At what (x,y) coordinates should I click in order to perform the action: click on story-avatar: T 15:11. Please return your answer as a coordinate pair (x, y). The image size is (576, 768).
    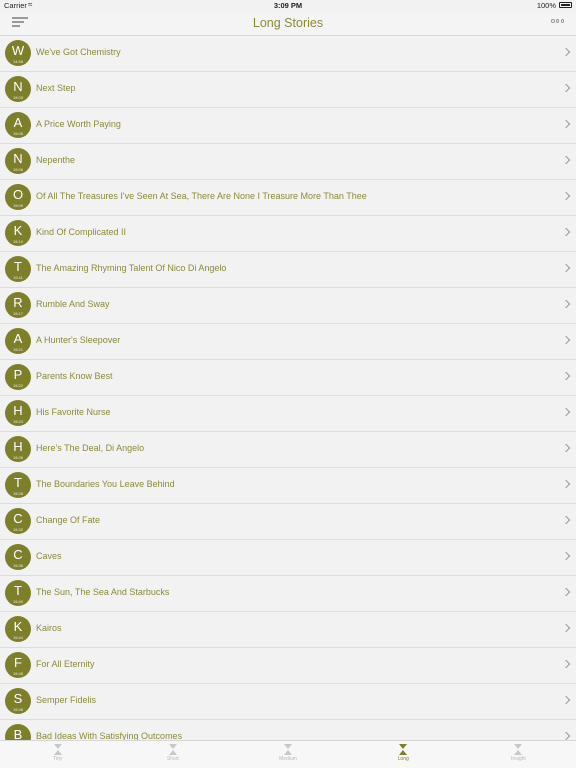
    Looking at the image, I should click on (18, 269).